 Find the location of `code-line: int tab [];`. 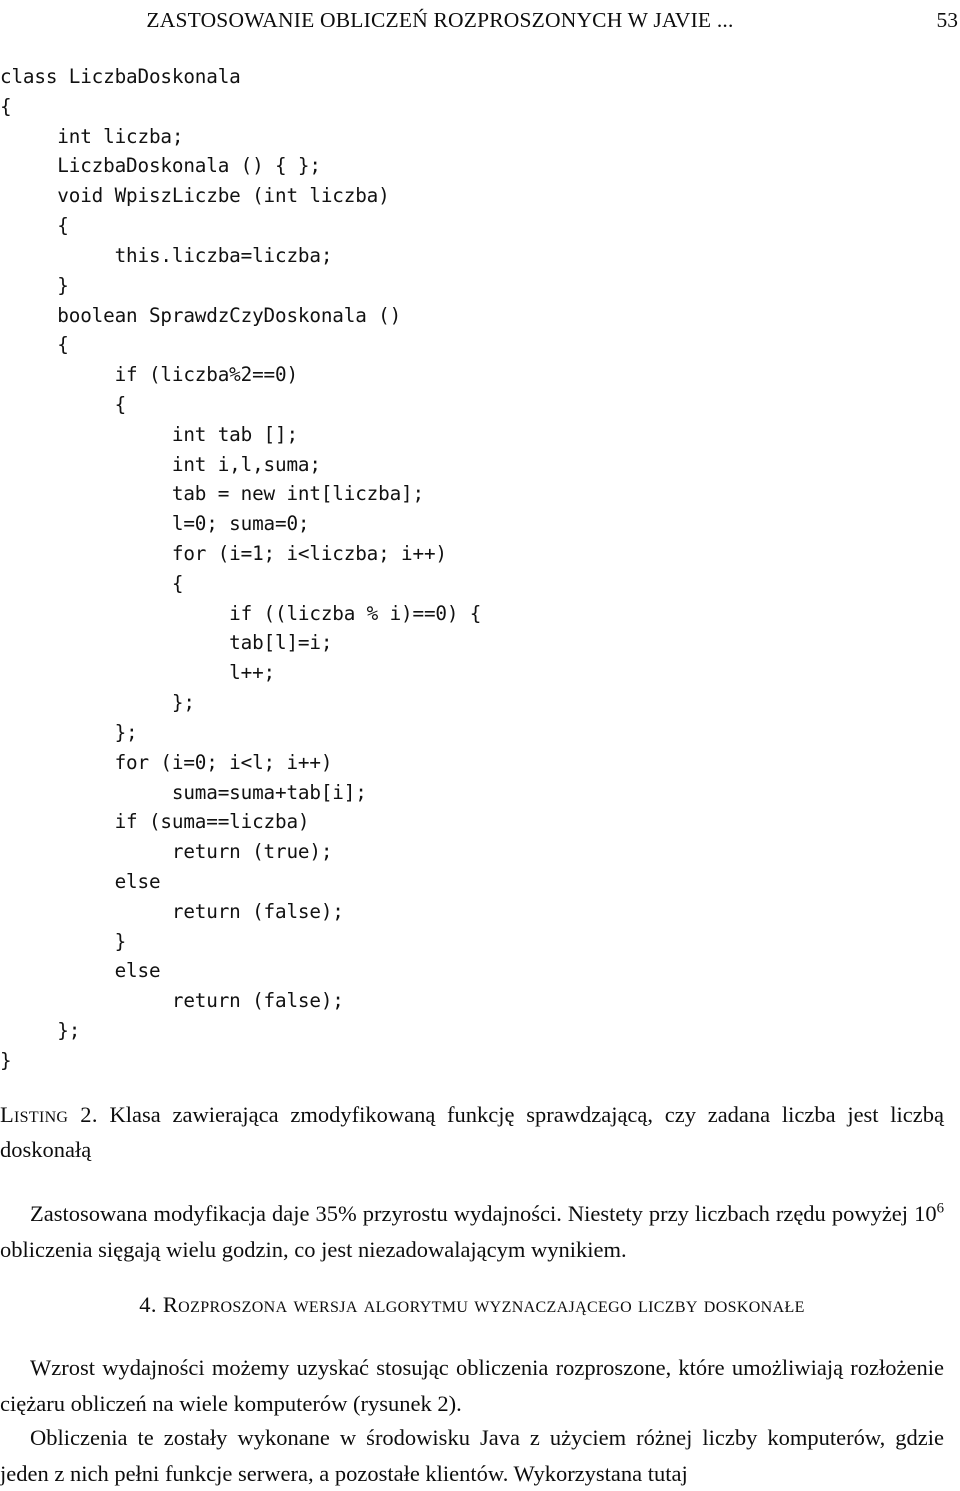

code-line: int tab []; is located at coordinates (149, 434).